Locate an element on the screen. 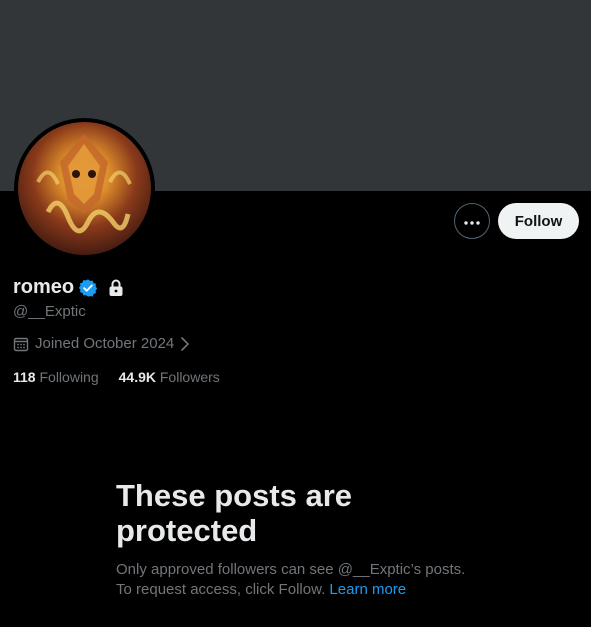 This screenshot has height=627, width=591. follow-button: Follow is located at coordinates (538, 221).